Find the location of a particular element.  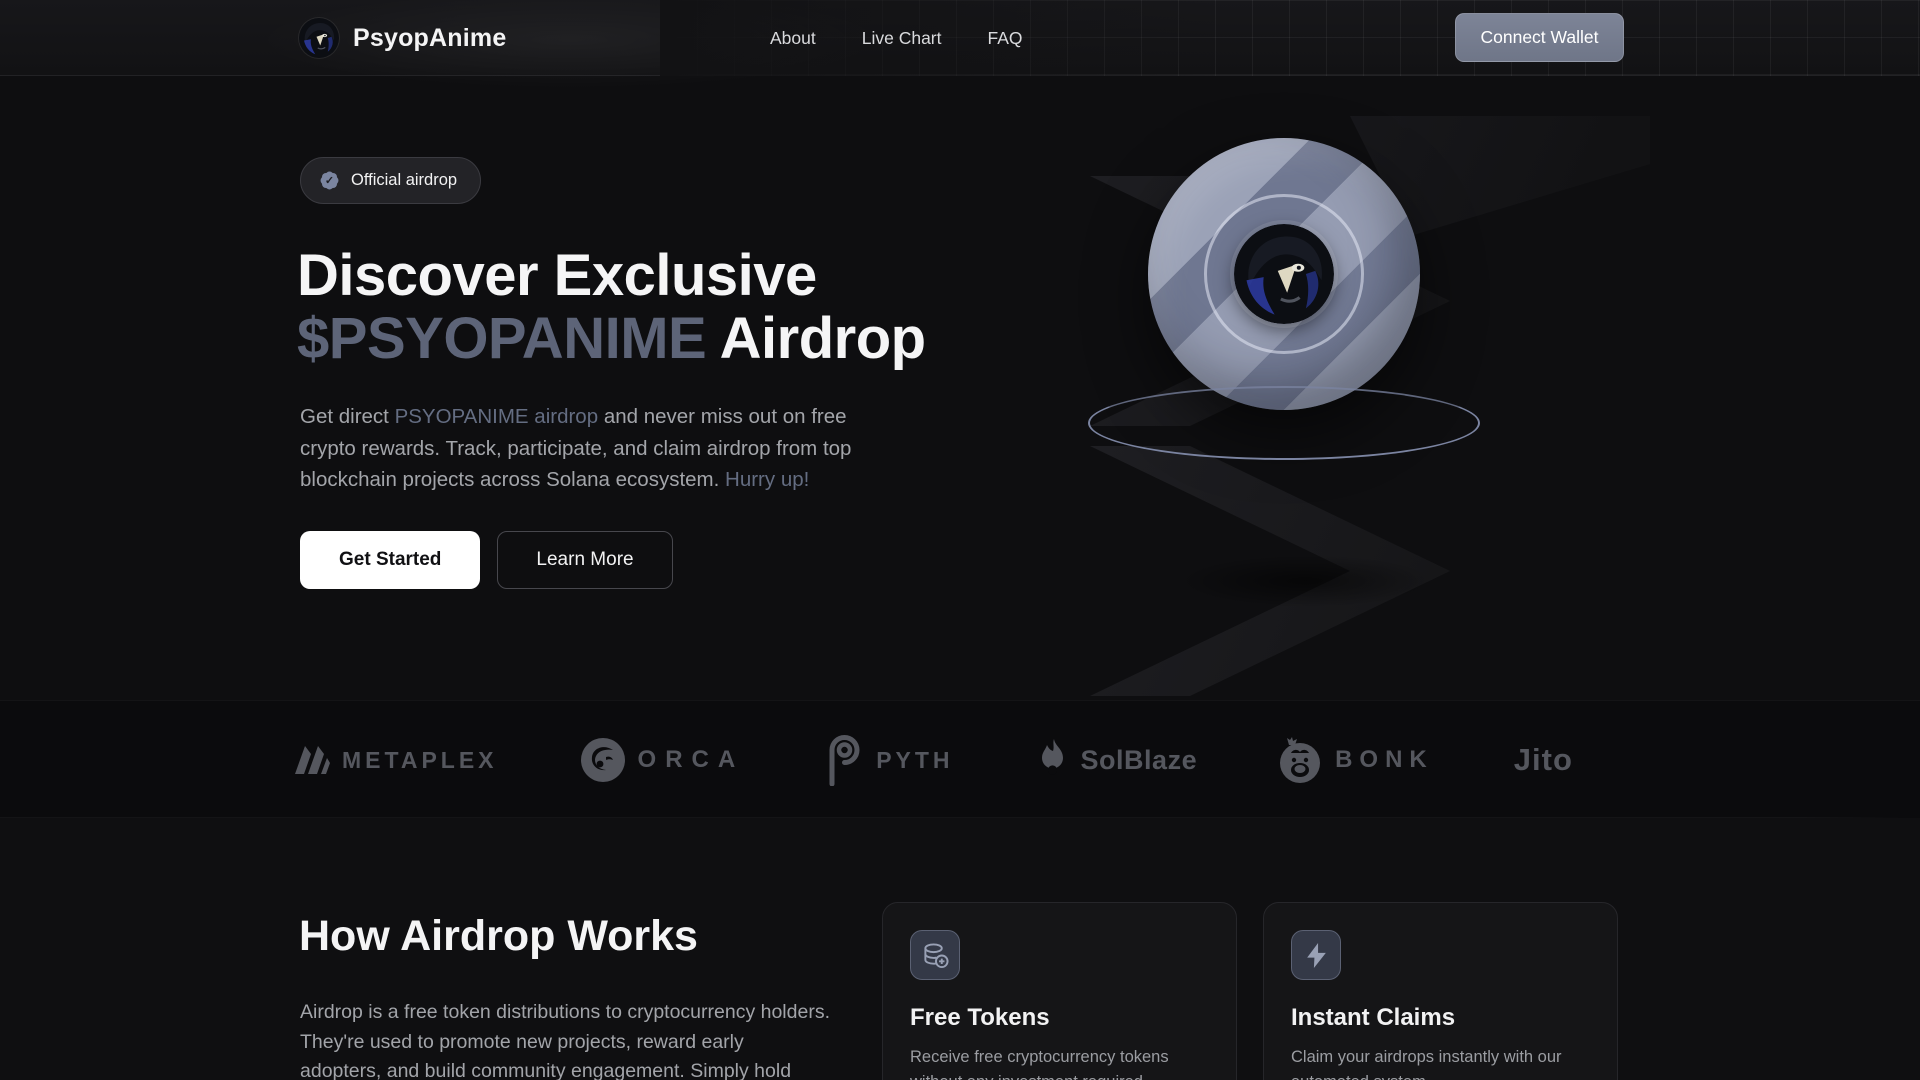

orca-logo: ORCA is located at coordinates (662, 760).